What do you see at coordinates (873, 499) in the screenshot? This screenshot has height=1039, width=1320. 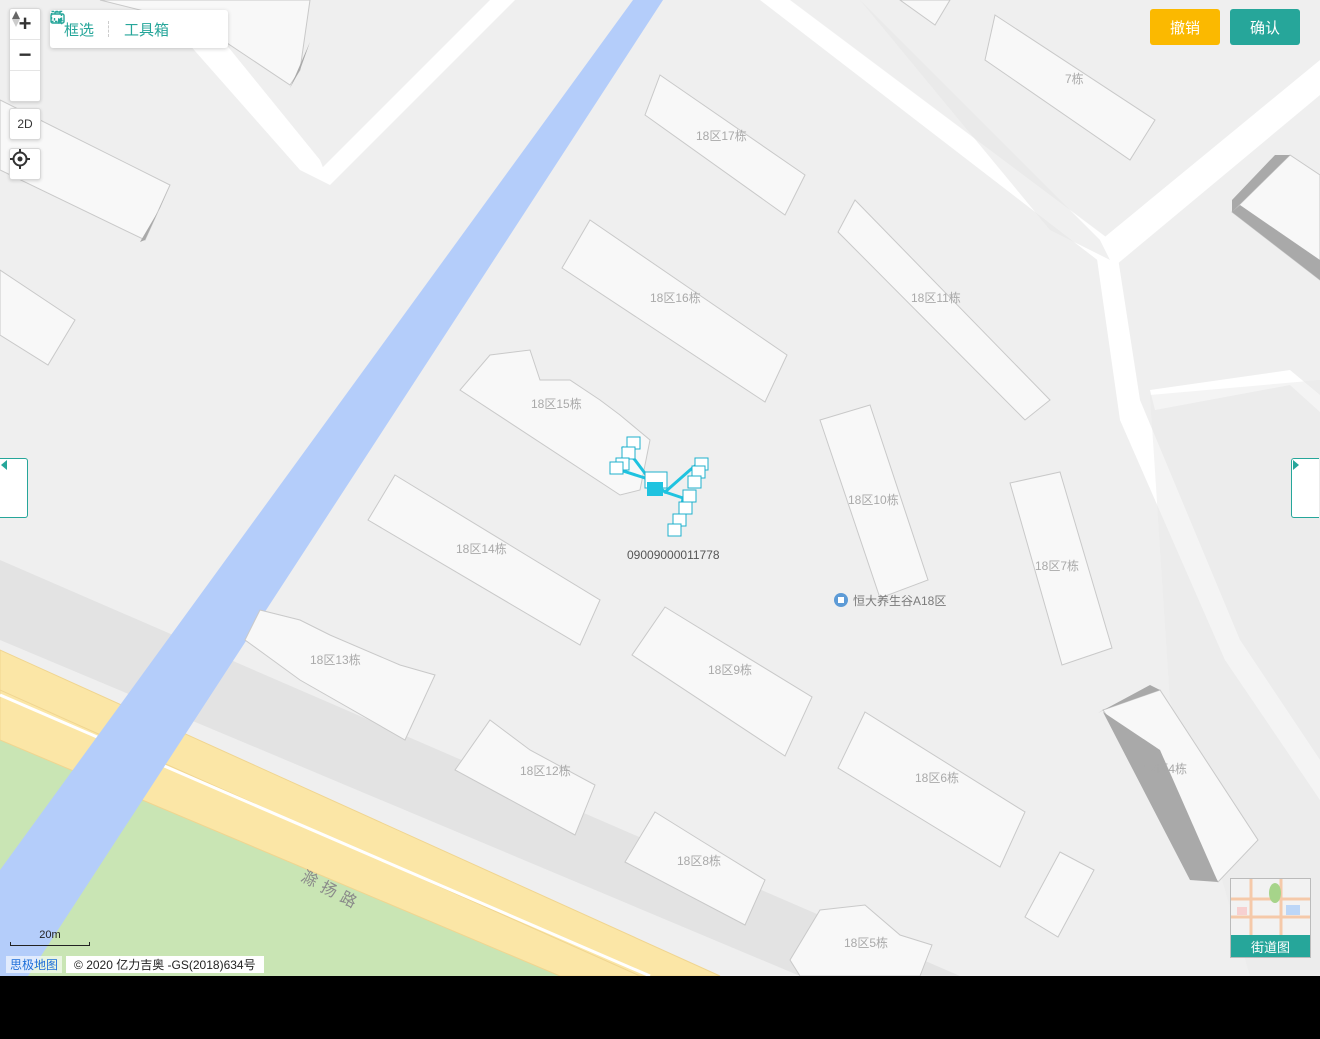 I see `building-label: 18区10栋` at bounding box center [873, 499].